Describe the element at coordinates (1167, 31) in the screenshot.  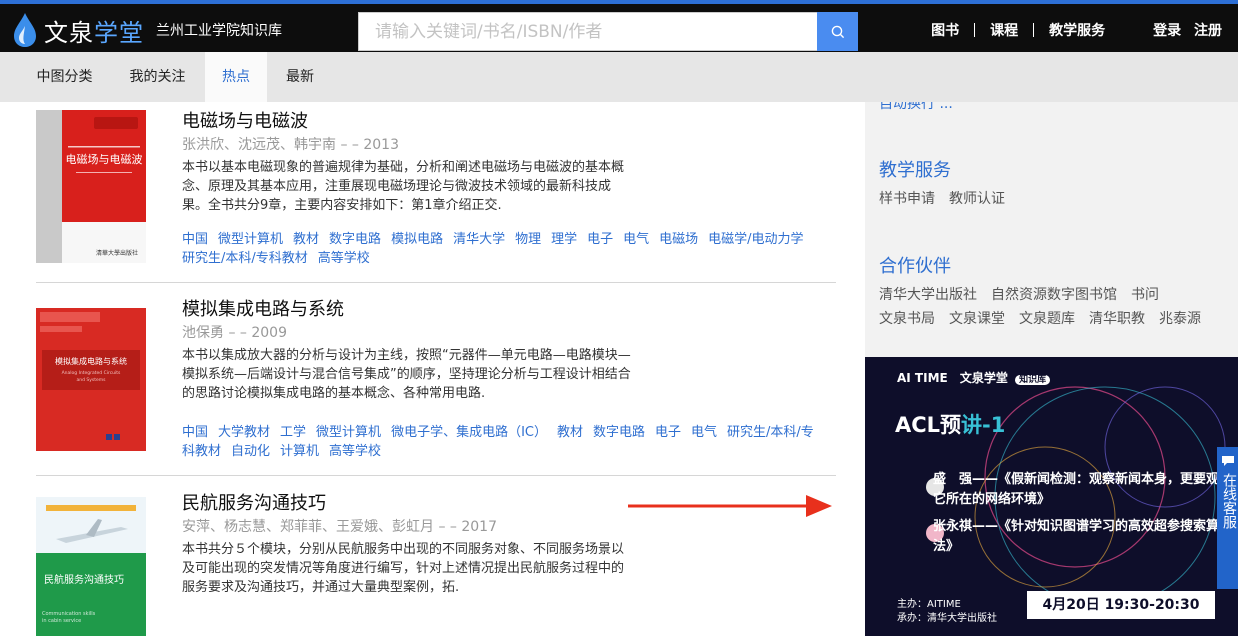
I see `login-link: 登录` at that location.